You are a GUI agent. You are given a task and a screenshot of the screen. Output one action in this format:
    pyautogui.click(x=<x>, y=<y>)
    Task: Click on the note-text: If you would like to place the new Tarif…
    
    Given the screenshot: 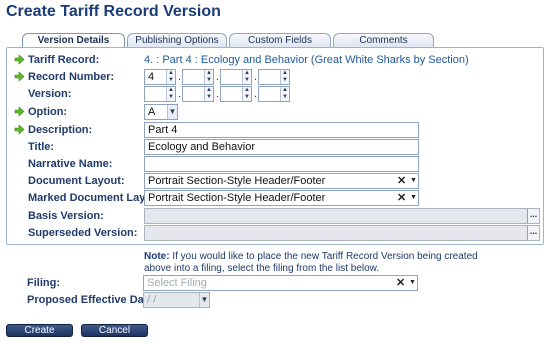 What is the action you would take?
    pyautogui.click(x=311, y=262)
    